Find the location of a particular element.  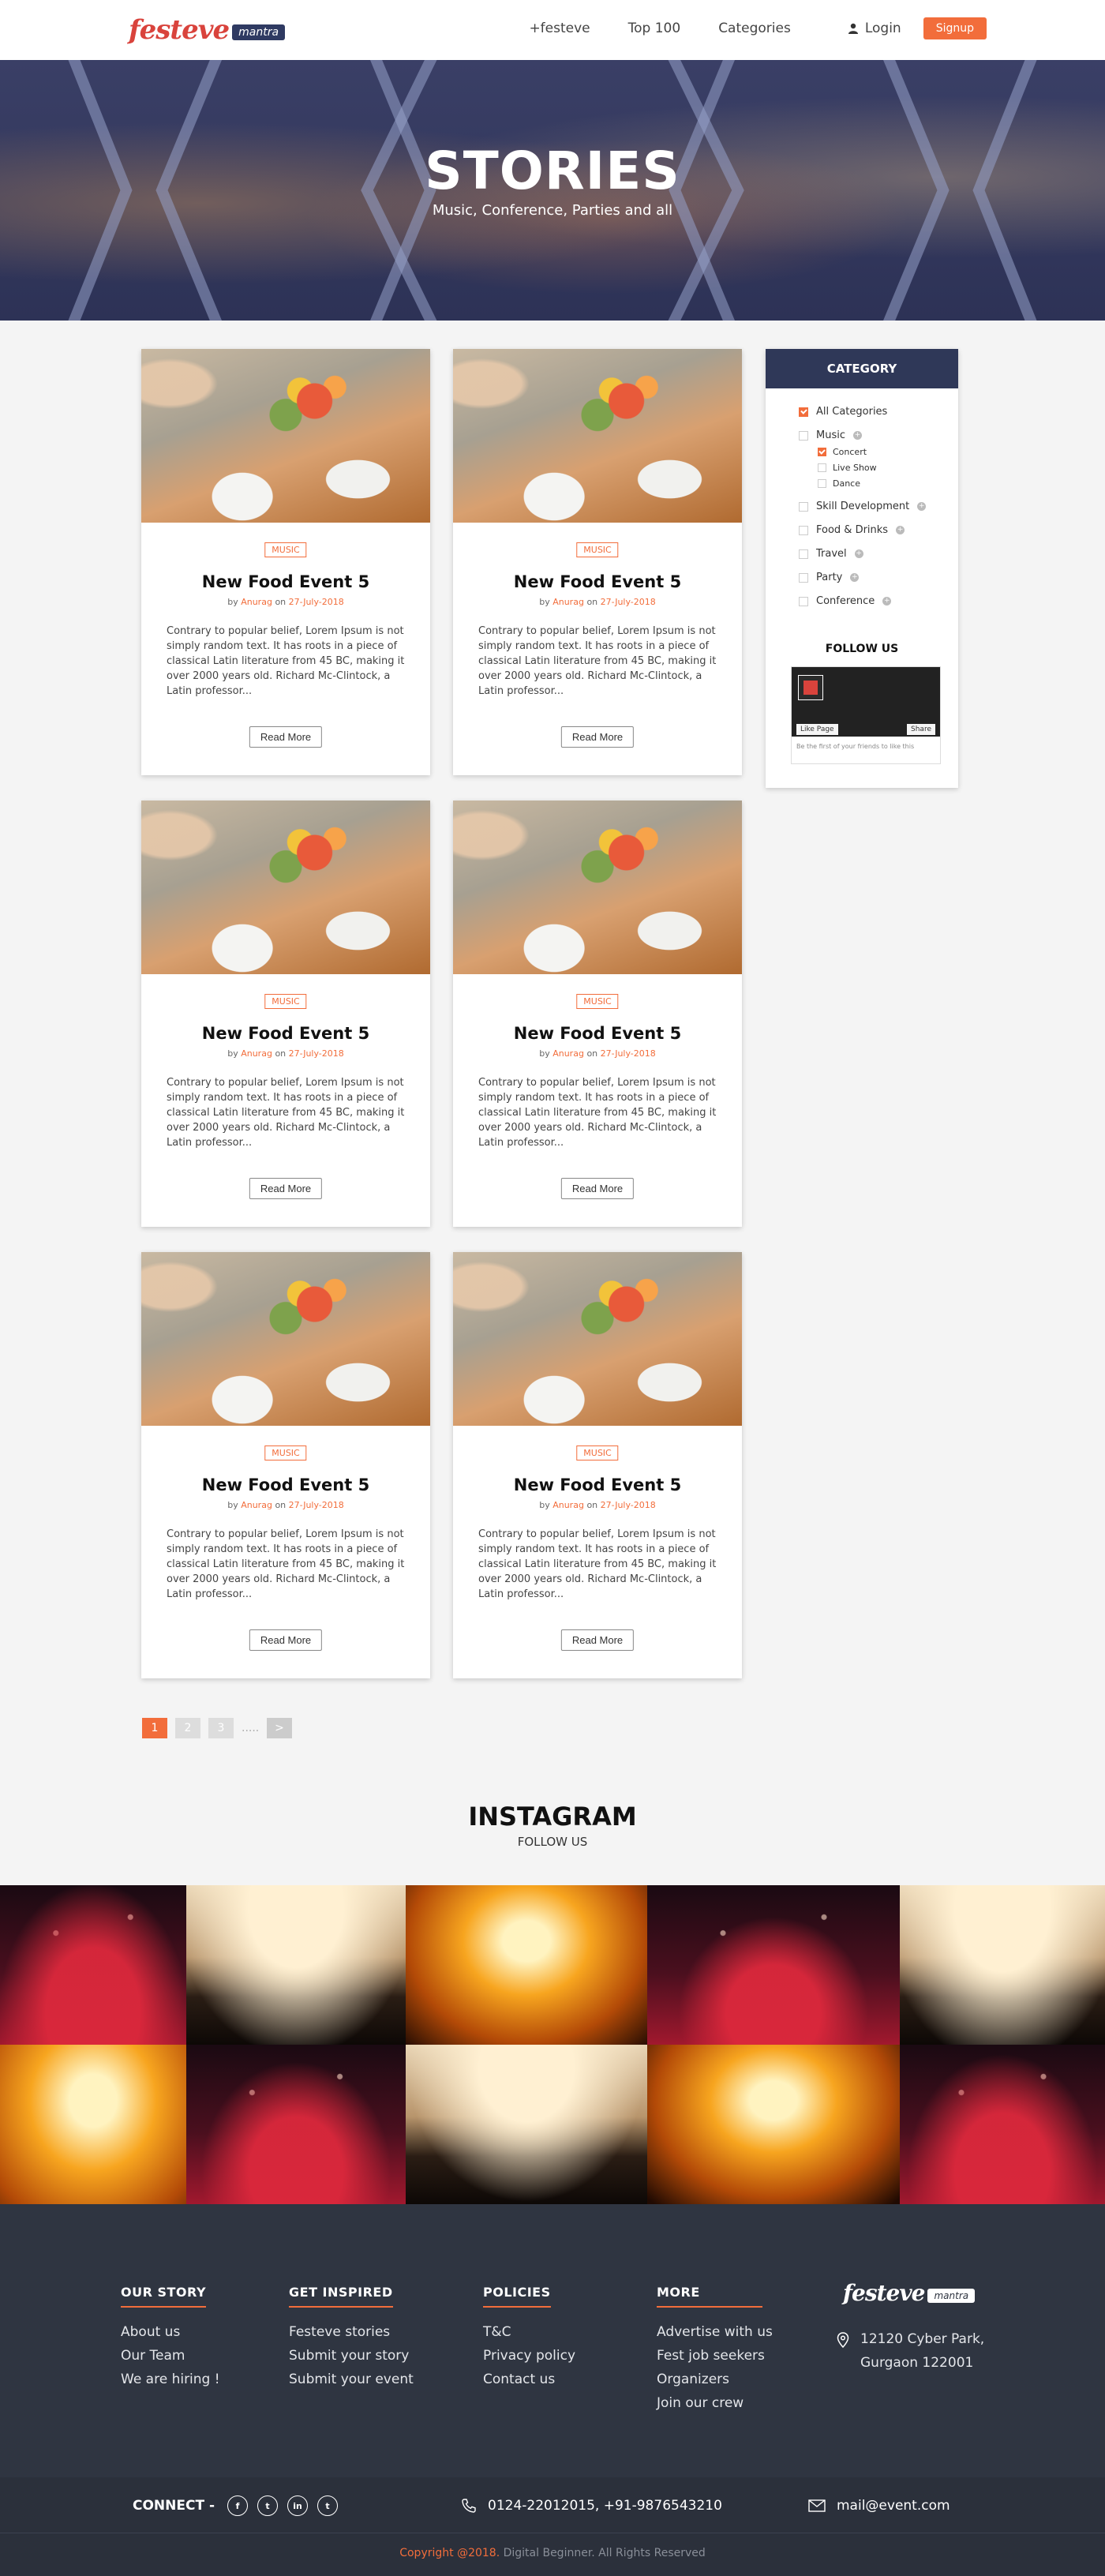

category-travel: Travel + is located at coordinates (831, 554).